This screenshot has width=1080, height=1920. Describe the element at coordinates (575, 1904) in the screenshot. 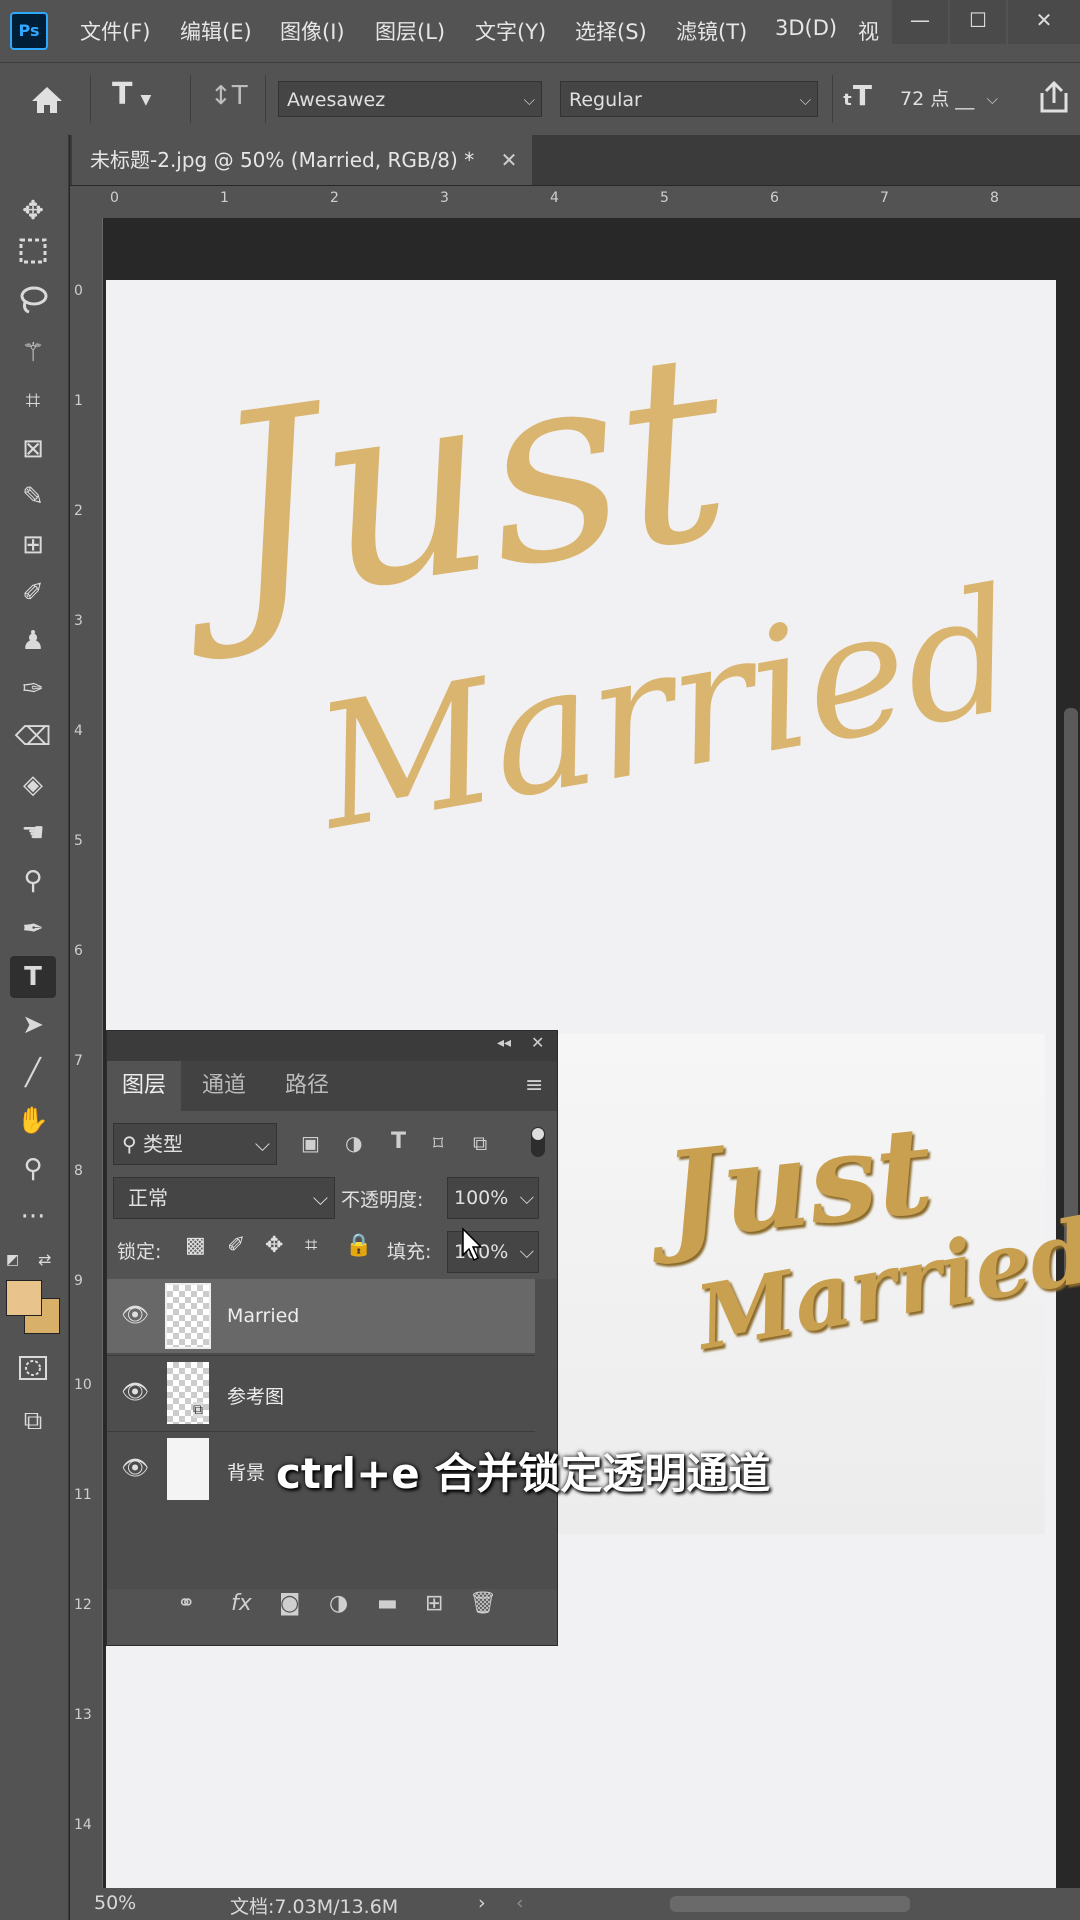

I see `status-bar: 50% 文档:7.03M/13.6M › ‹` at that location.